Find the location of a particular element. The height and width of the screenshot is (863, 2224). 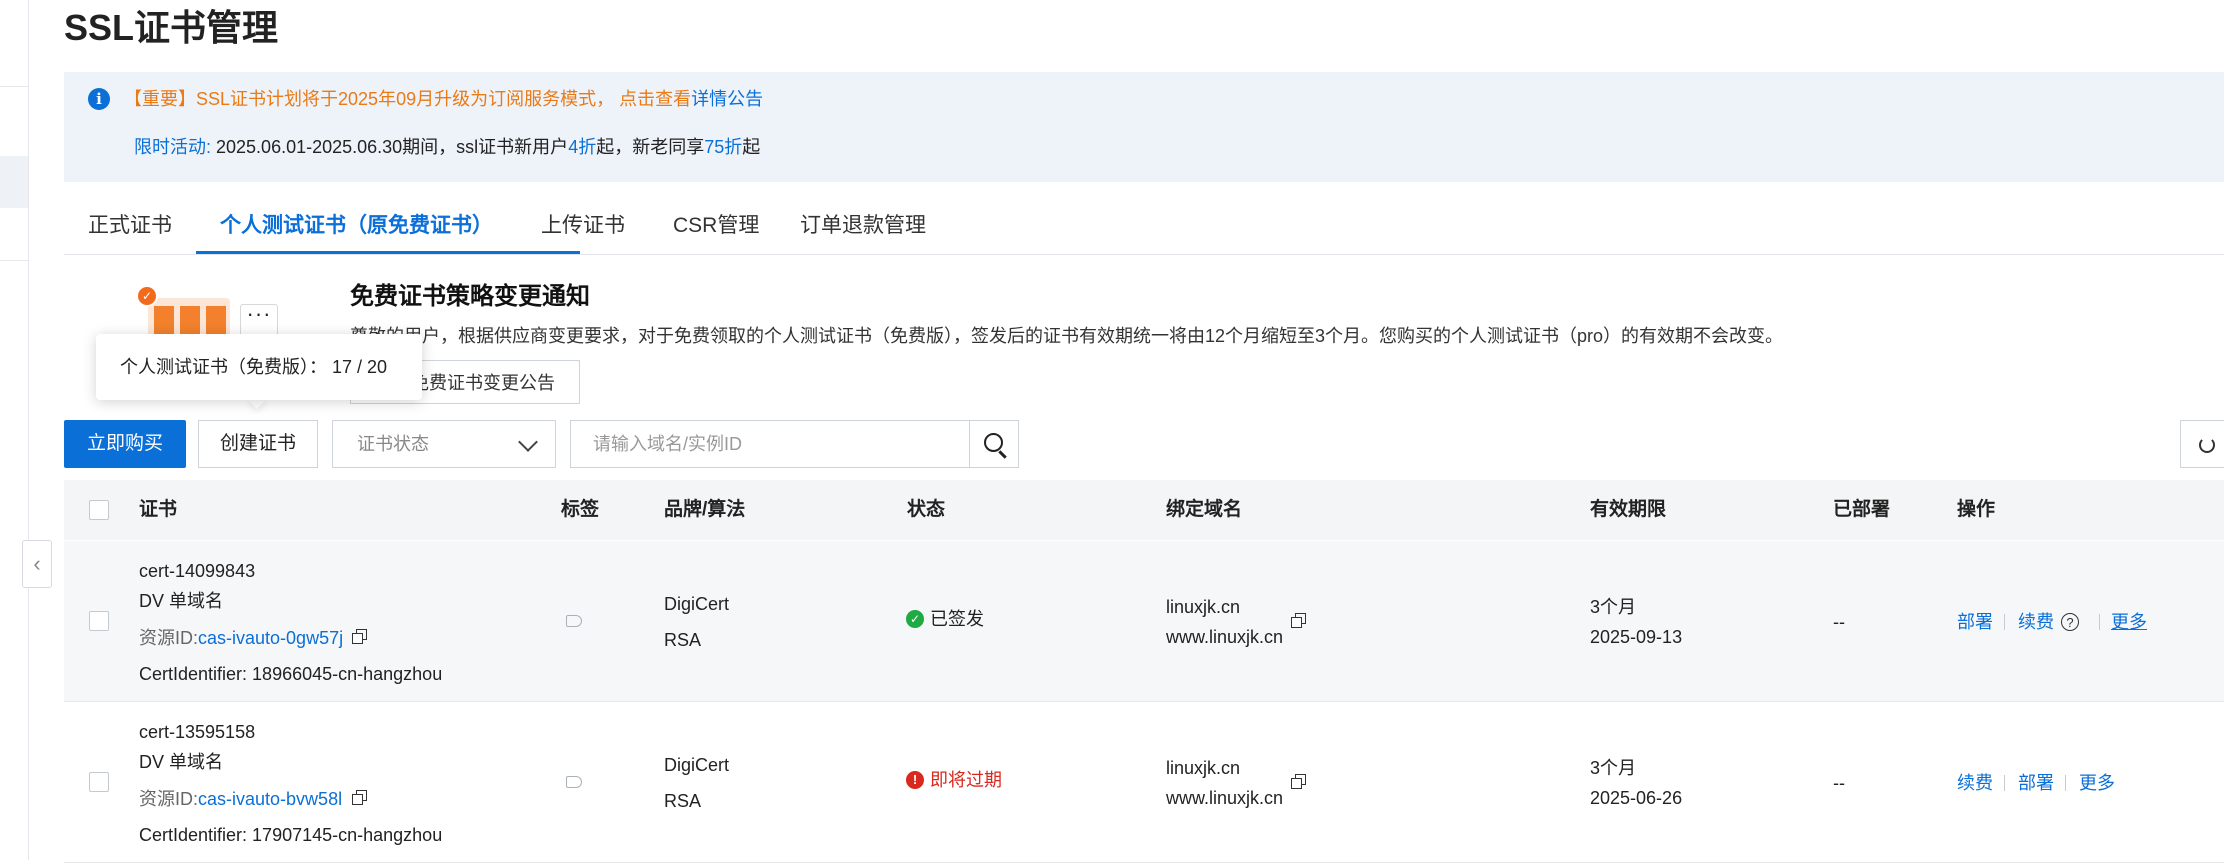

info-icon: i is located at coordinates (99, 99).